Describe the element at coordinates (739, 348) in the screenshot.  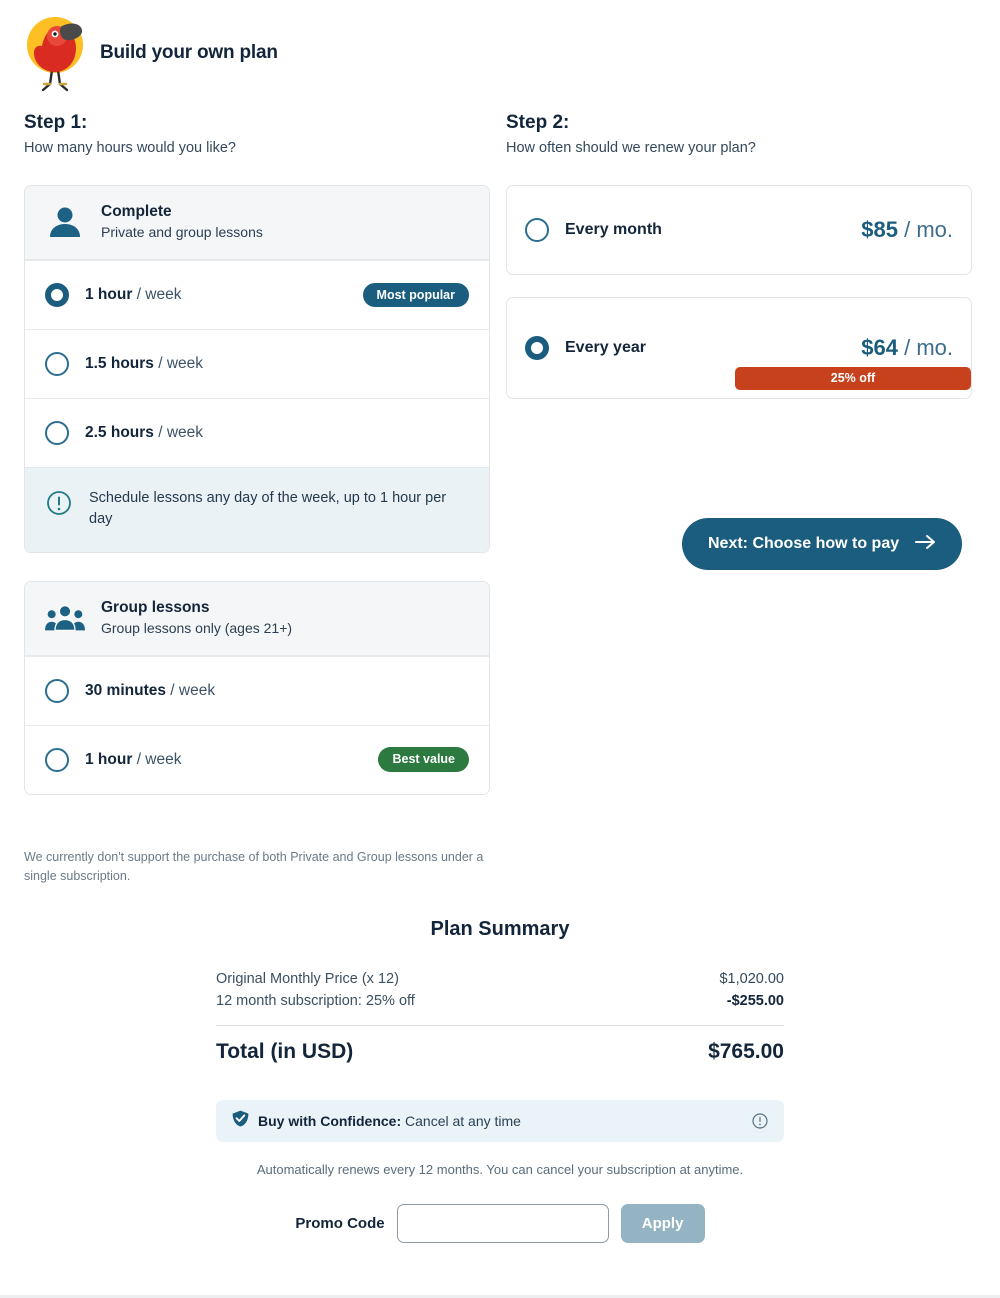
I see `renewal-option-yearly: Every year $64 / mo. 25% off` at that location.